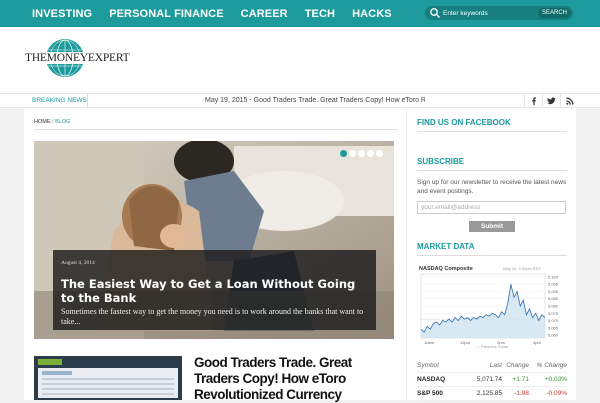 The height and width of the screenshot is (403, 600). What do you see at coordinates (489, 379) in the screenshot?
I see `market-last: 5,071.74` at bounding box center [489, 379].